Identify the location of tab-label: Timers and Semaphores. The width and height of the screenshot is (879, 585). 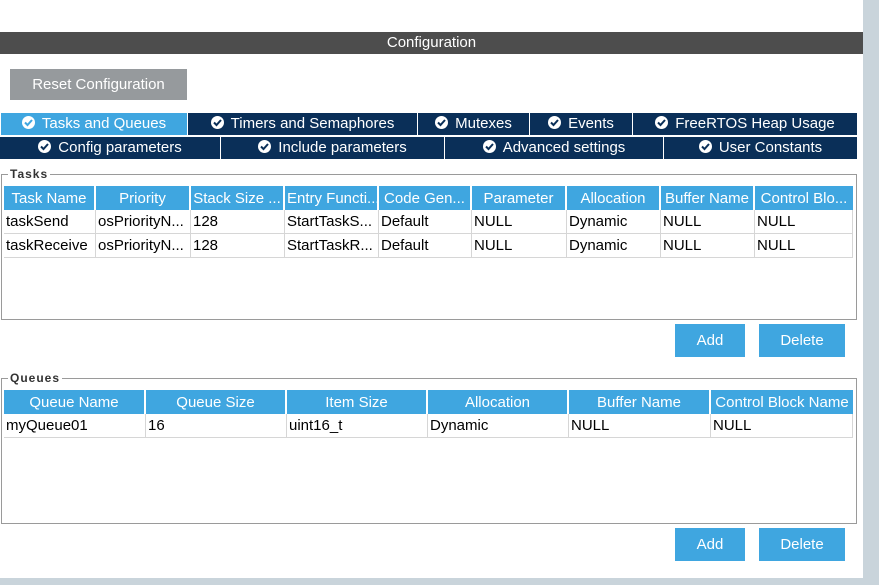
(312, 123).